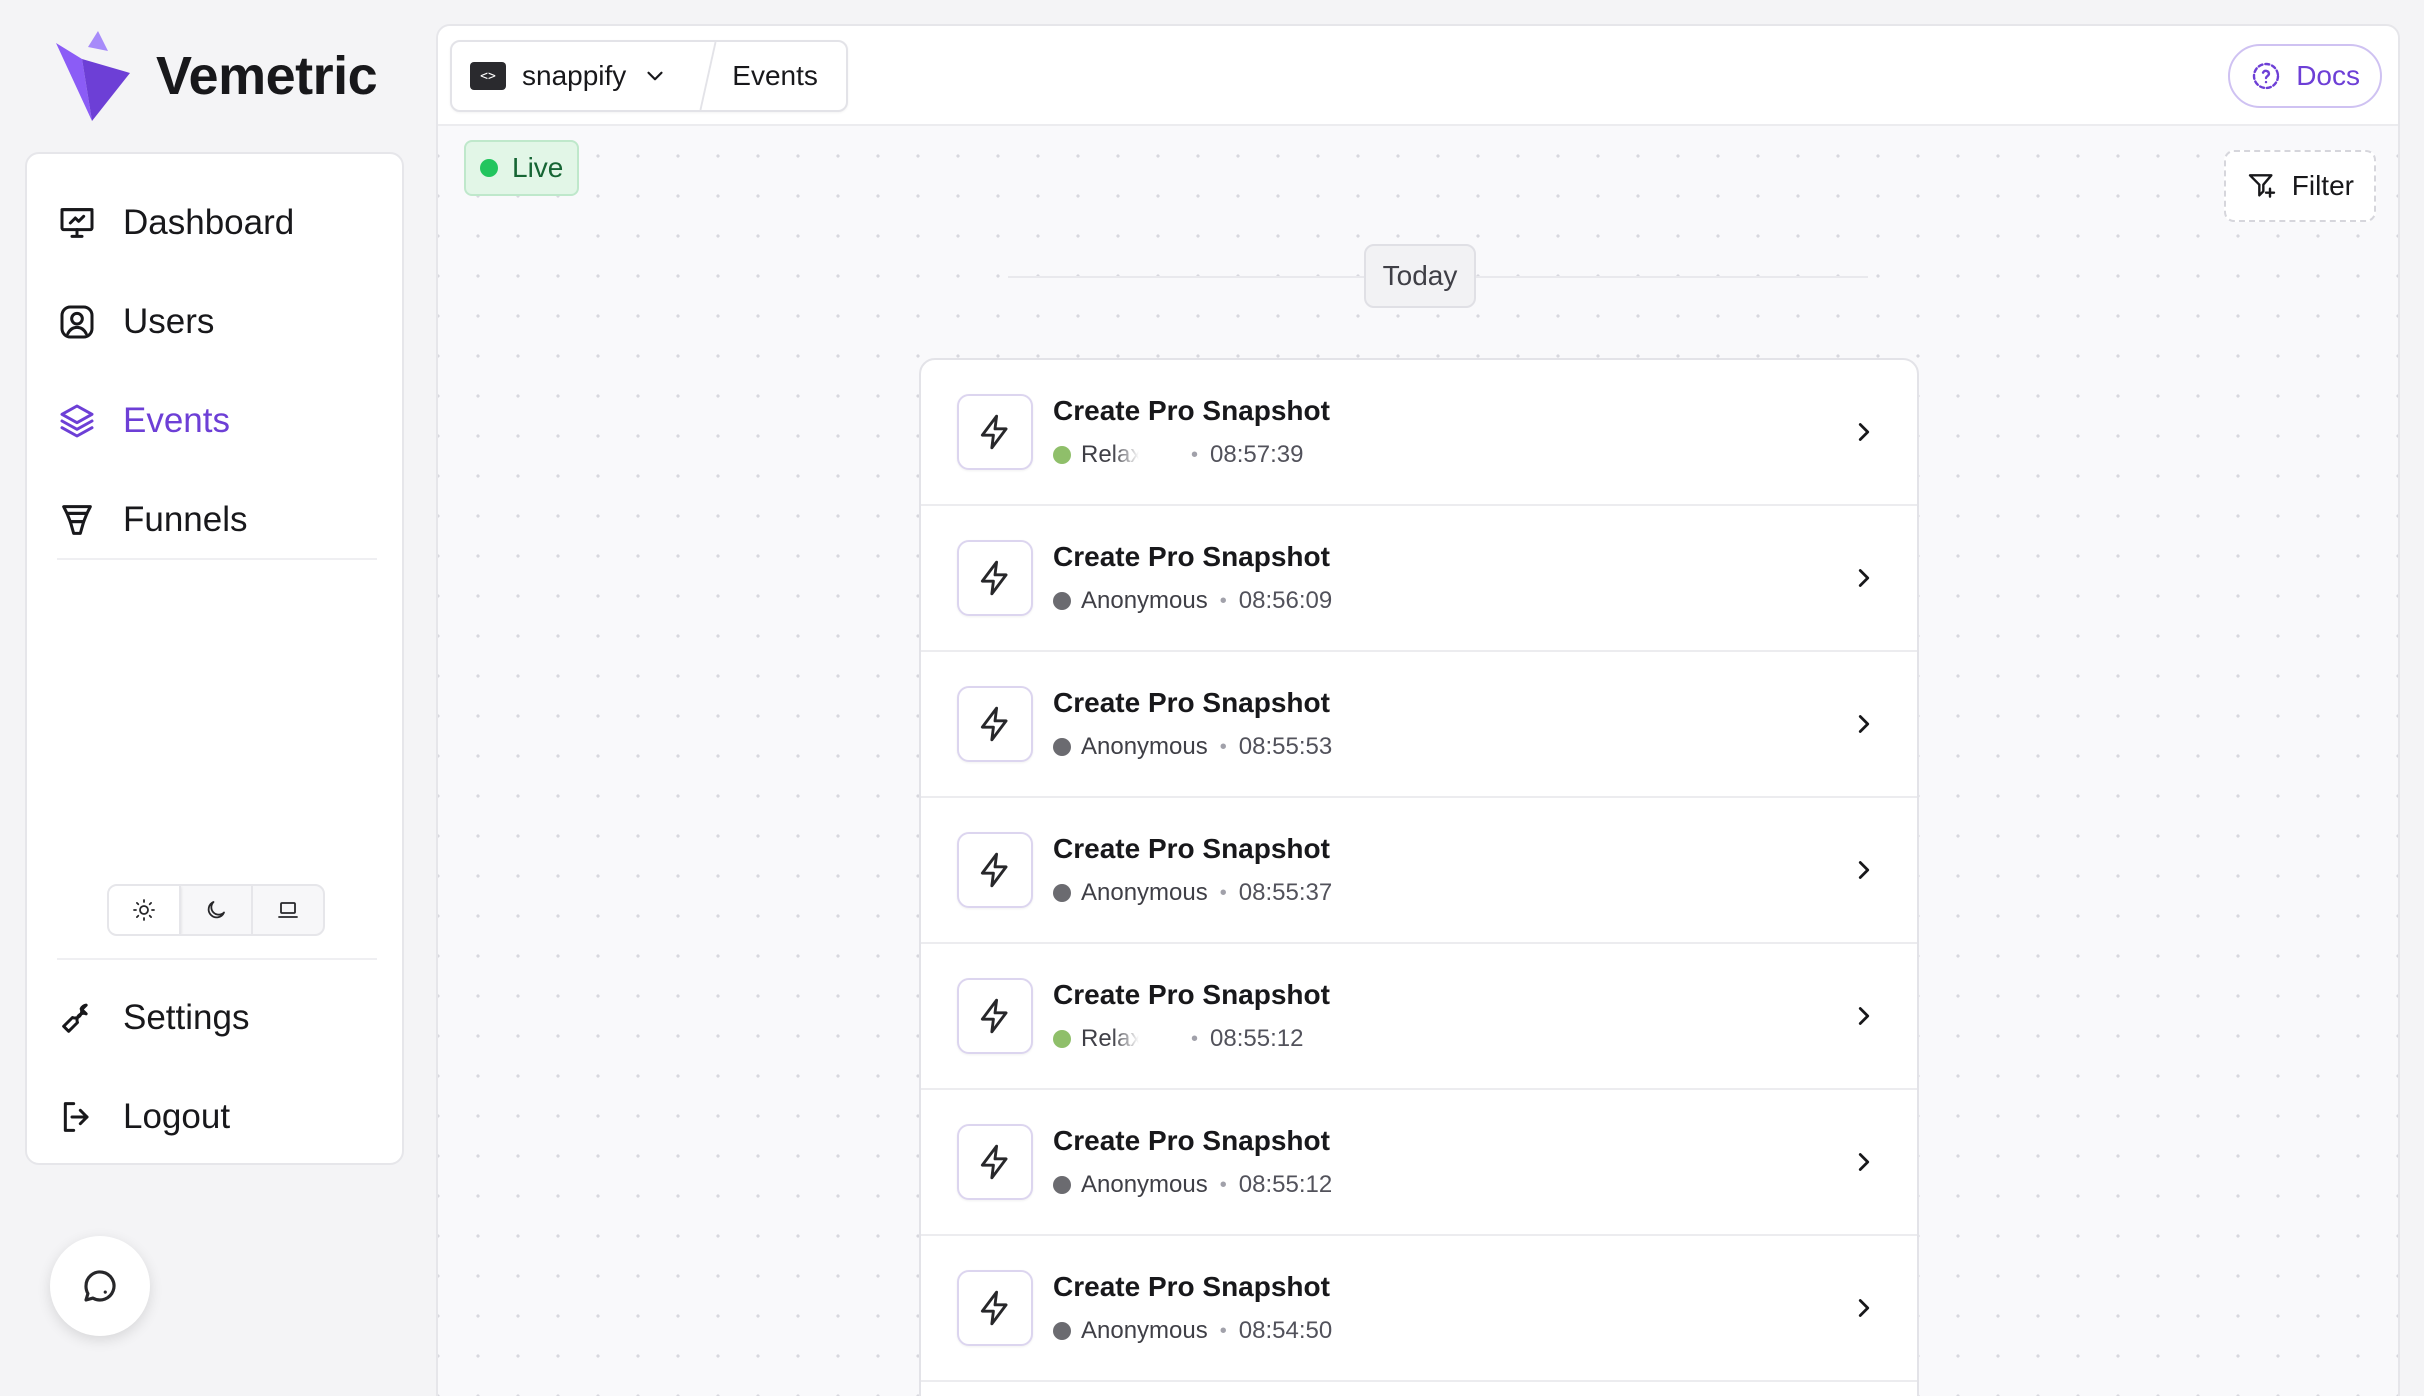  Describe the element at coordinates (176, 420) in the screenshot. I see `sidebar-item-label: Events` at that location.